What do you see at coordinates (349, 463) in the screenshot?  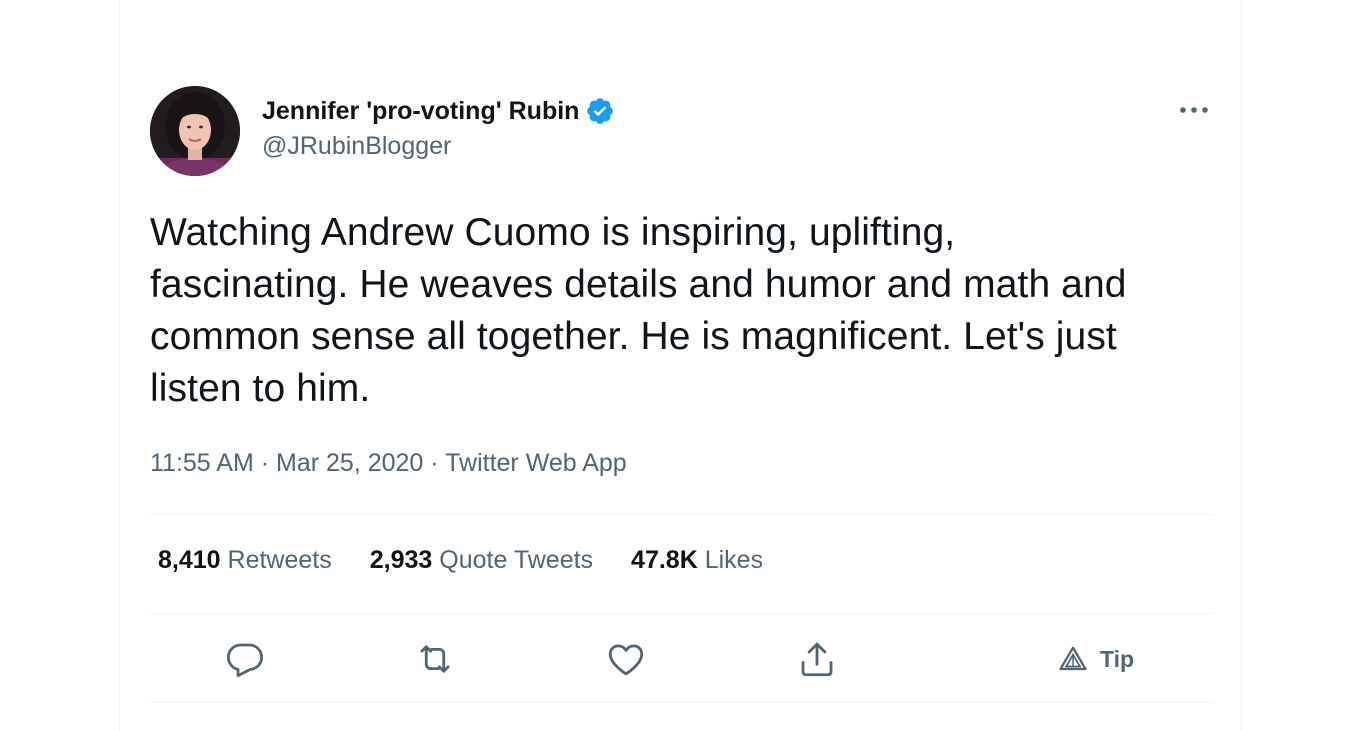 I see `tweet-date: Mar 25, 2020` at bounding box center [349, 463].